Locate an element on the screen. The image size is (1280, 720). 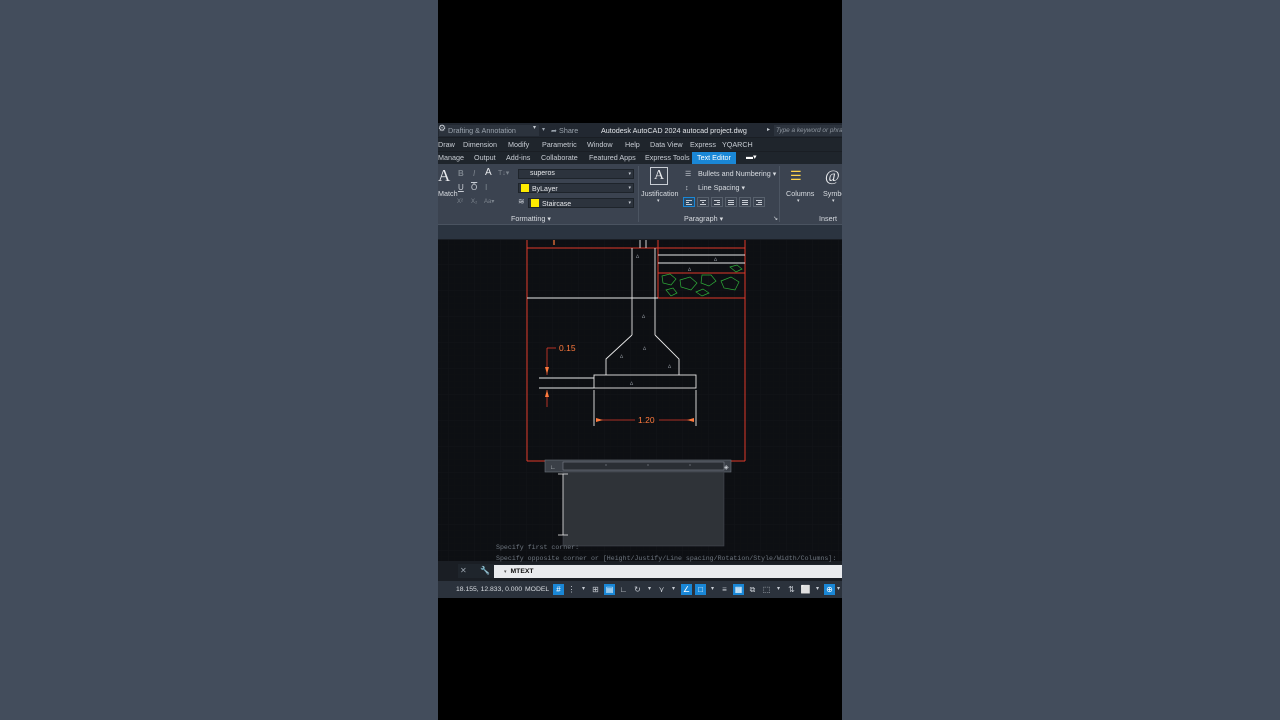
paragraph-panel-label: Paragraph ▾ is located at coordinates (703, 218).